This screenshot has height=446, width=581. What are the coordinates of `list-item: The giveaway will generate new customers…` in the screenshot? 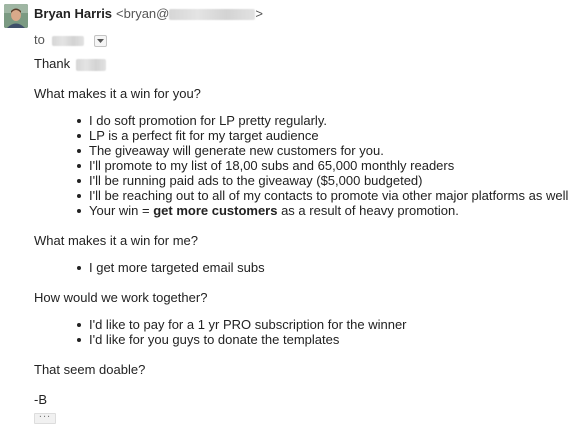 It's located at (324, 150).